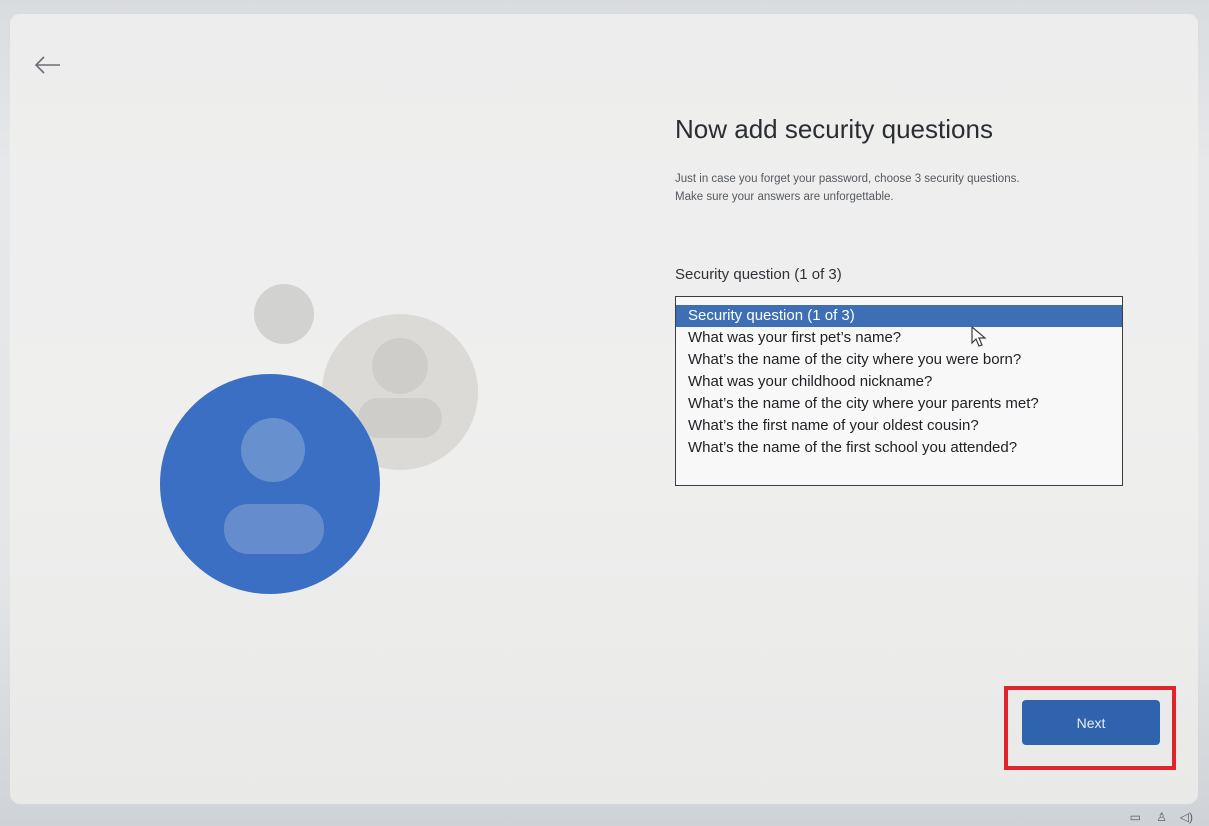 The height and width of the screenshot is (826, 1209). What do you see at coordinates (270, 484) in the screenshot?
I see `blue-person-icon` at bounding box center [270, 484].